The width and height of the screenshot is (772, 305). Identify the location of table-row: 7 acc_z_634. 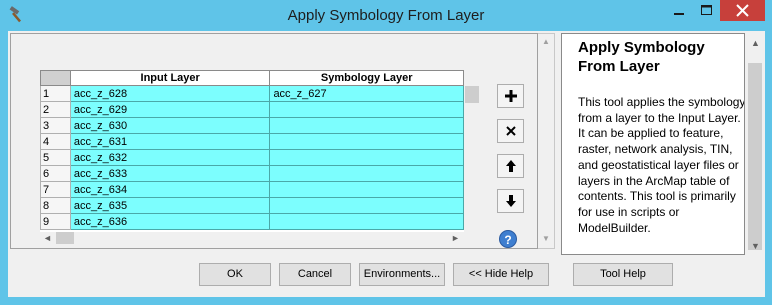
(252, 189).